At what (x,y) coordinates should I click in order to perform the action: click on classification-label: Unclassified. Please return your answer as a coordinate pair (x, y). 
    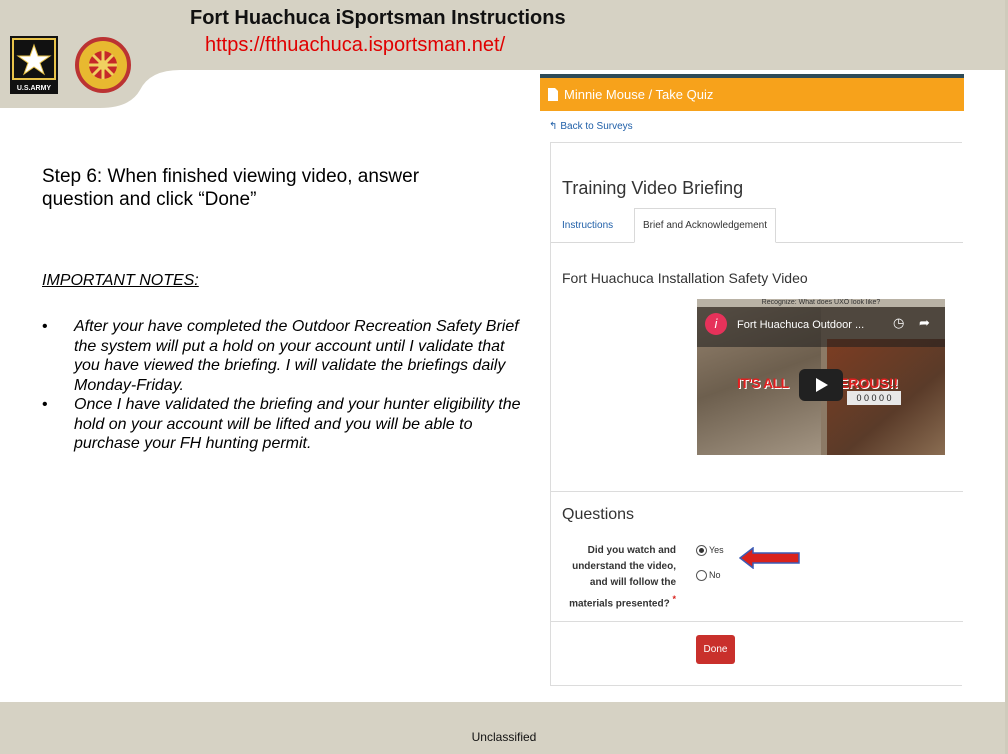
    Looking at the image, I should click on (504, 737).